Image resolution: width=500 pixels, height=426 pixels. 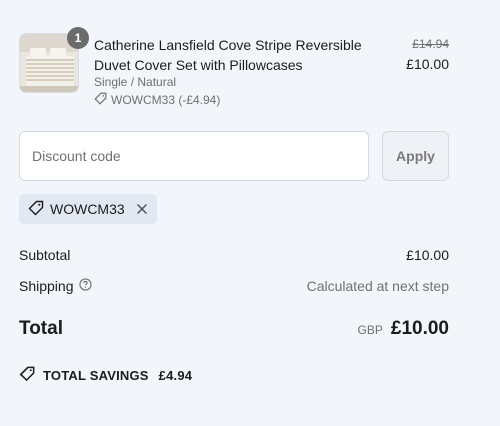 I want to click on currency-code: GBP, so click(x=370, y=330).